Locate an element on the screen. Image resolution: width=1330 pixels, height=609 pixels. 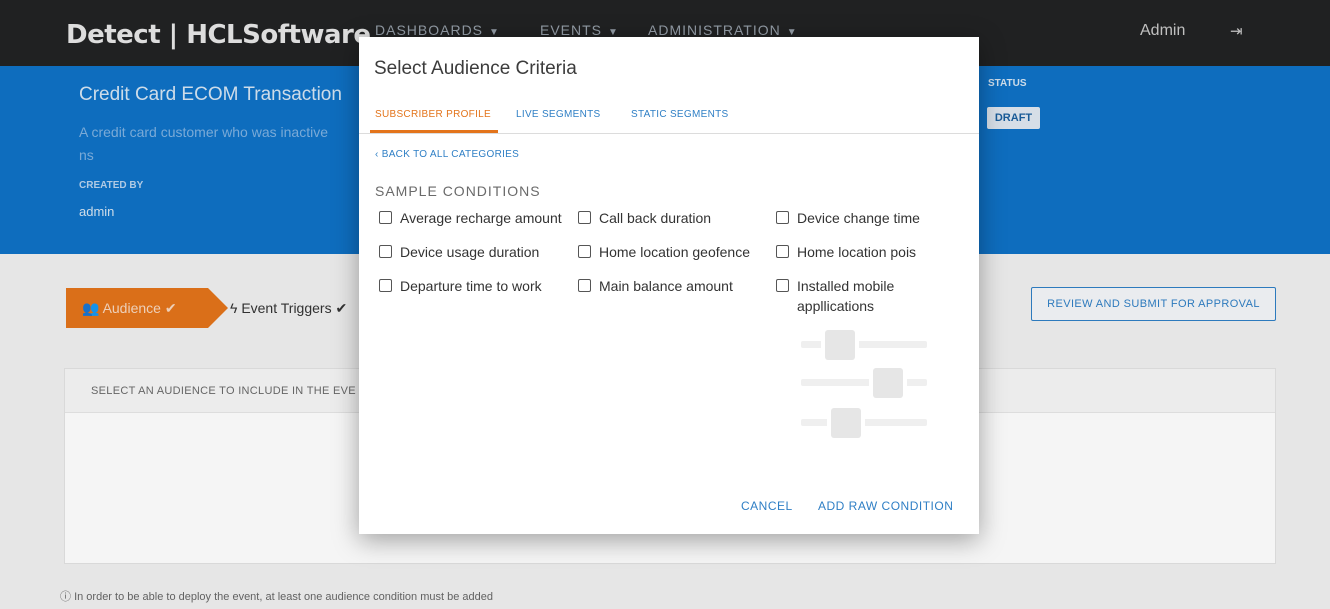
active-tab-indicator is located at coordinates (434, 131).